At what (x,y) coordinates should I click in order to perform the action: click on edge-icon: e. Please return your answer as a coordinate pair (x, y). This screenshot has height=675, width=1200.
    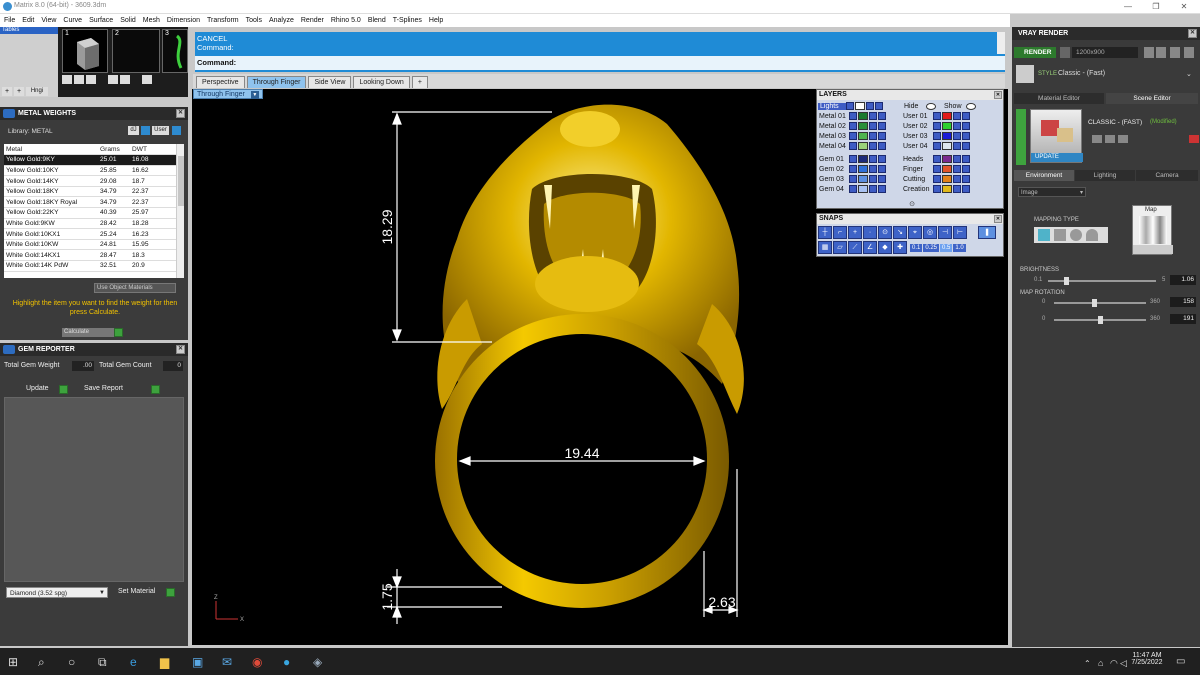
    Looking at the image, I should click on (133, 662).